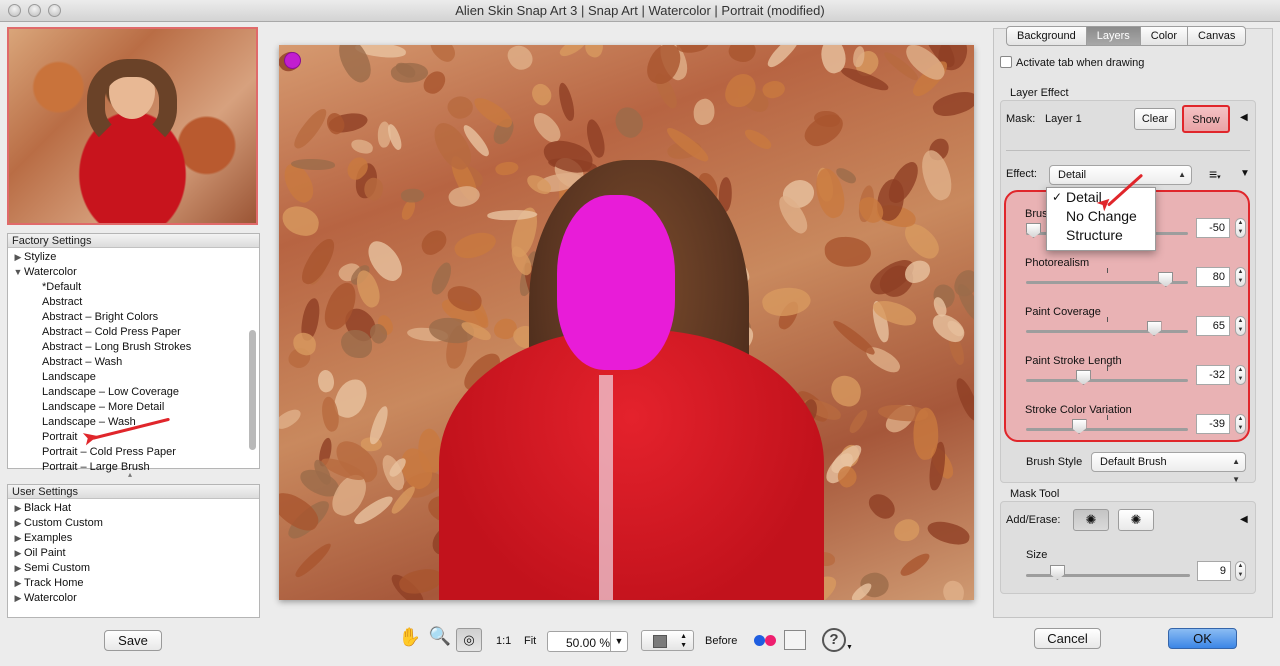 This screenshot has width=1280, height=666. Describe the element at coordinates (667, 640) in the screenshot. I see `background-color-select: ▲ ▼` at that location.